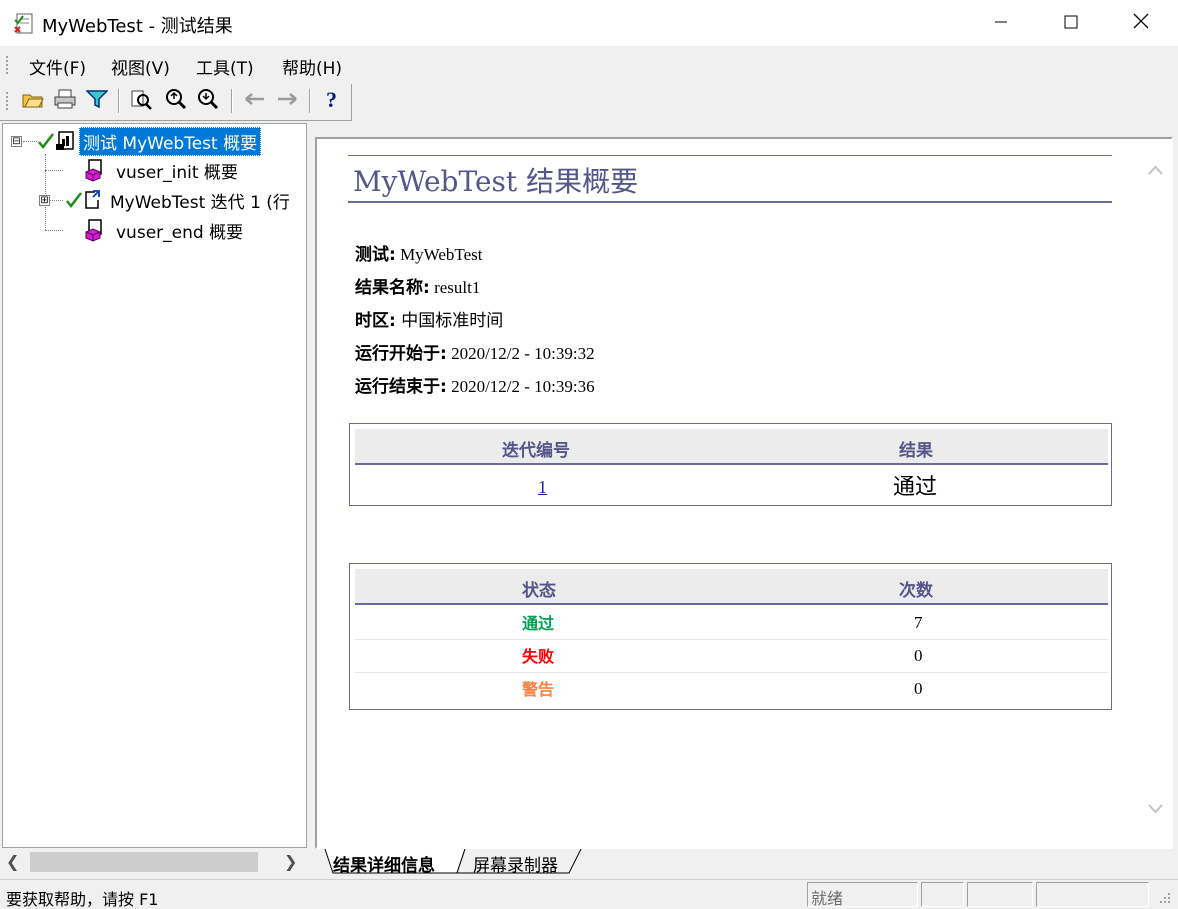 Image resolution: width=1178 pixels, height=909 pixels. I want to click on tab-result-details: 结果详细信息, so click(384, 863).